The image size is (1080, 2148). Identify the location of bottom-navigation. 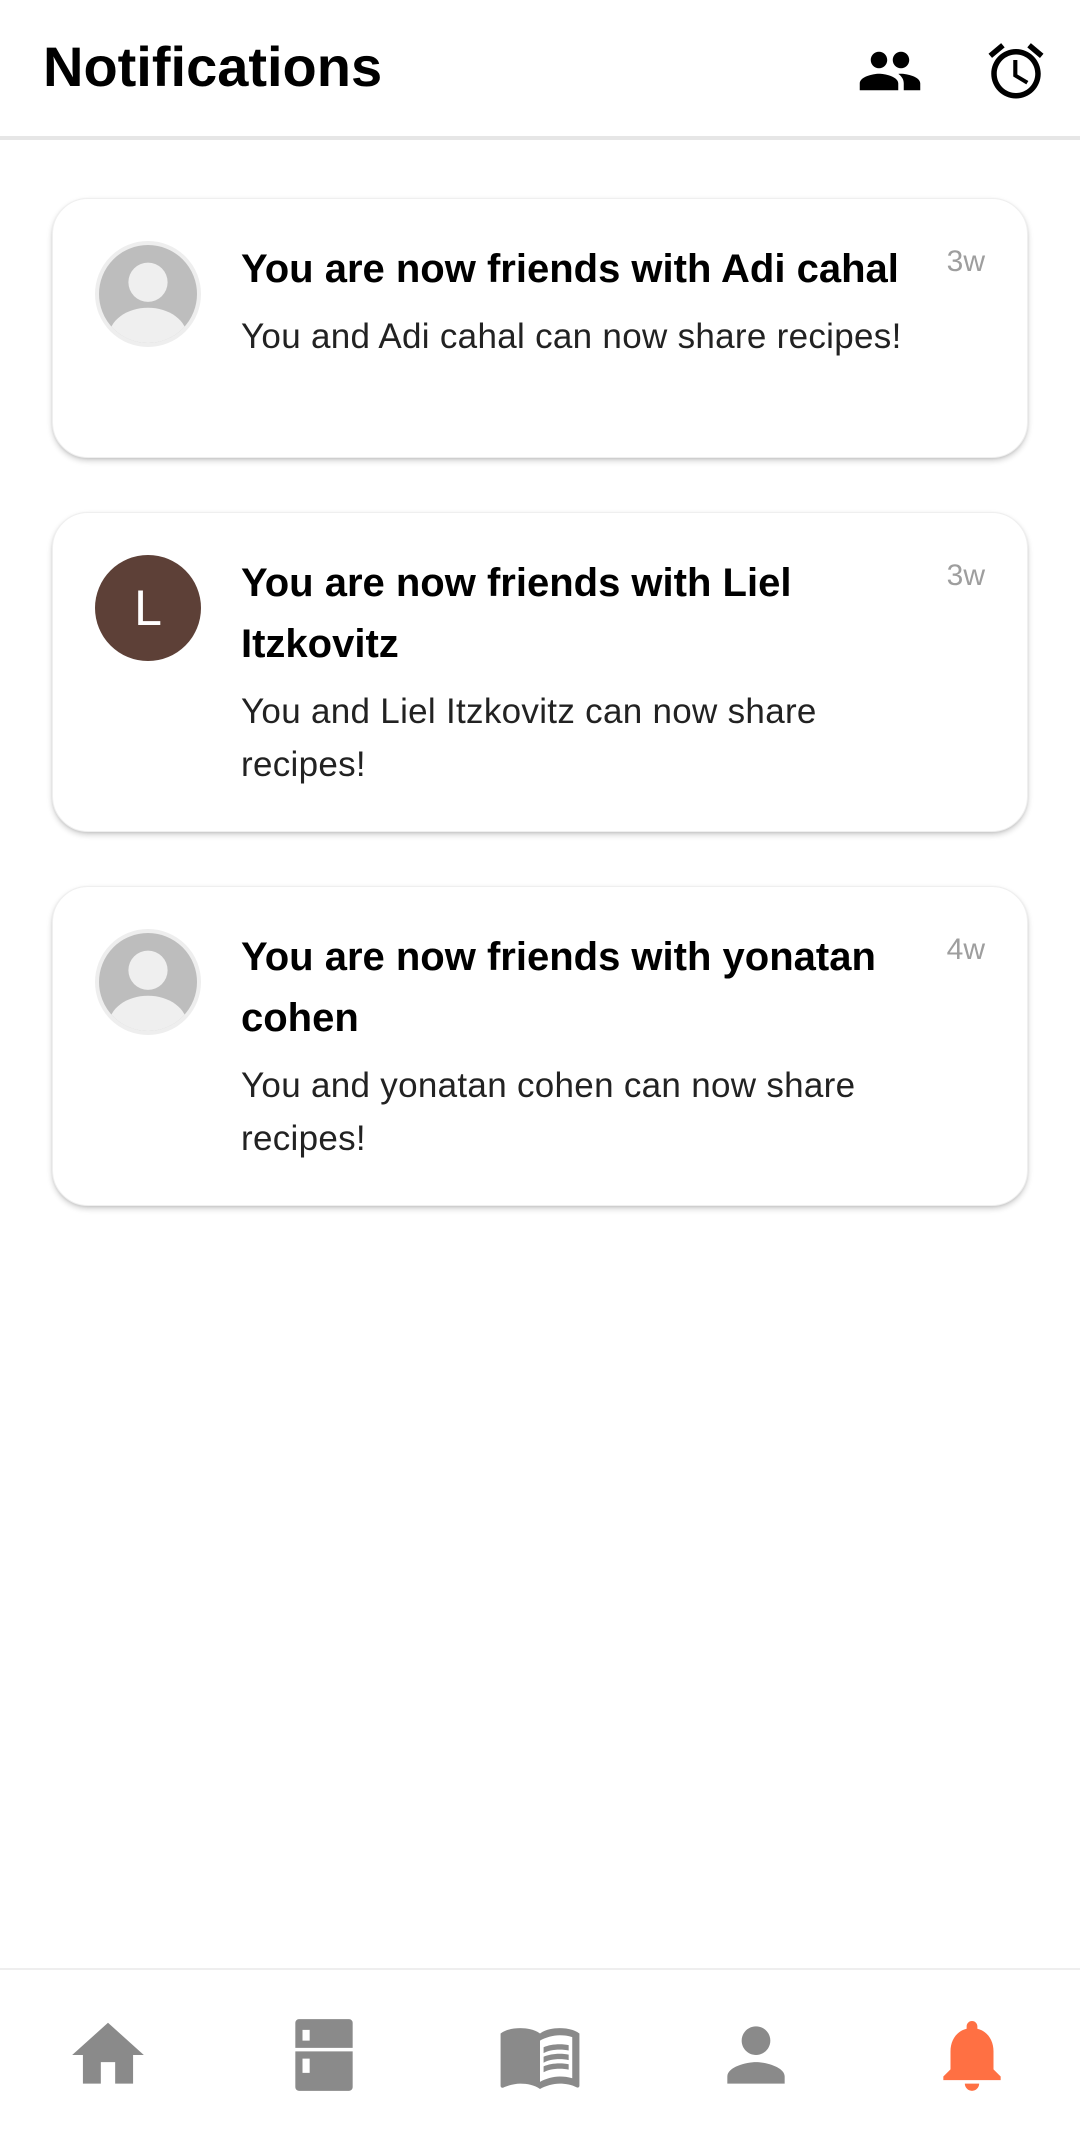
(540, 2058).